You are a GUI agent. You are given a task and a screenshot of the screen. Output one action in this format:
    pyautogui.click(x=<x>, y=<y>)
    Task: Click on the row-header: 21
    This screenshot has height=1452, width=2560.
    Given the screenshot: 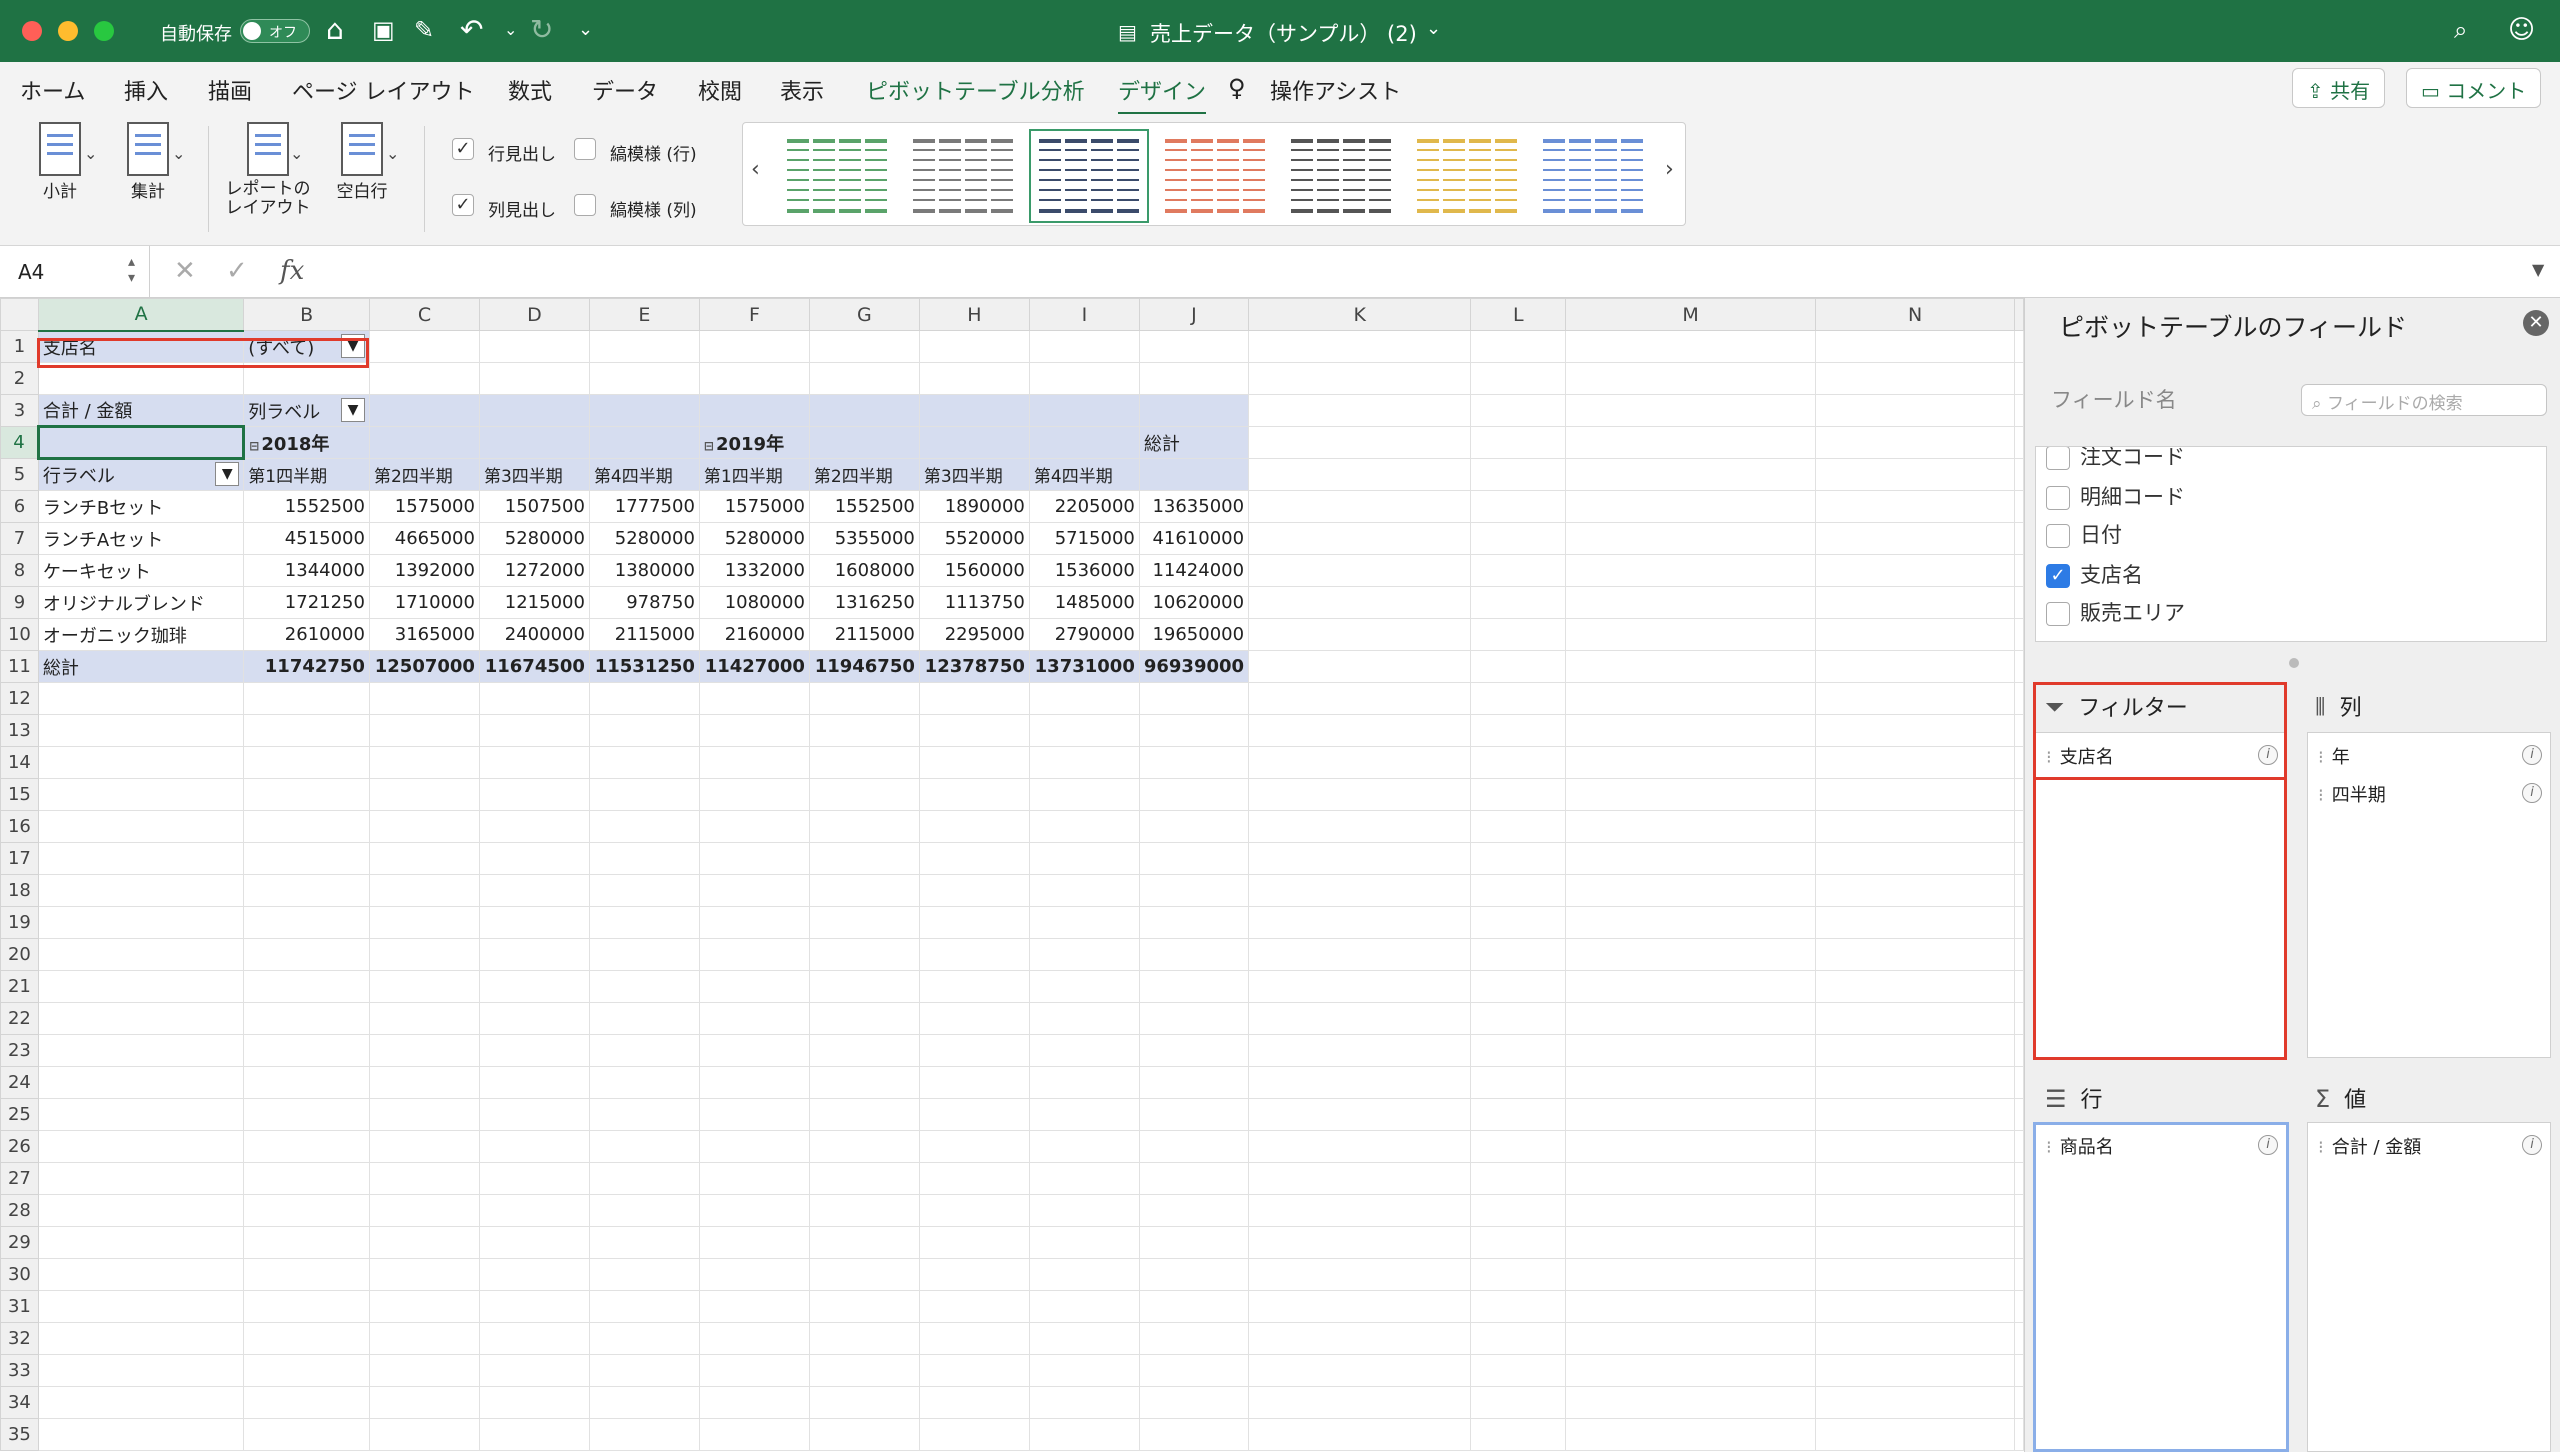 What is the action you would take?
    pyautogui.click(x=19, y=986)
    